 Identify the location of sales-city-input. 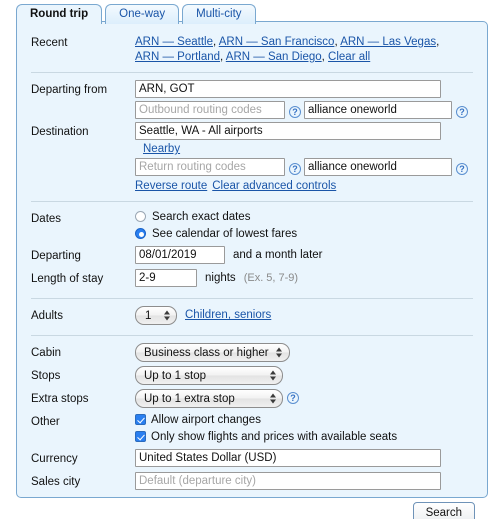
(288, 481).